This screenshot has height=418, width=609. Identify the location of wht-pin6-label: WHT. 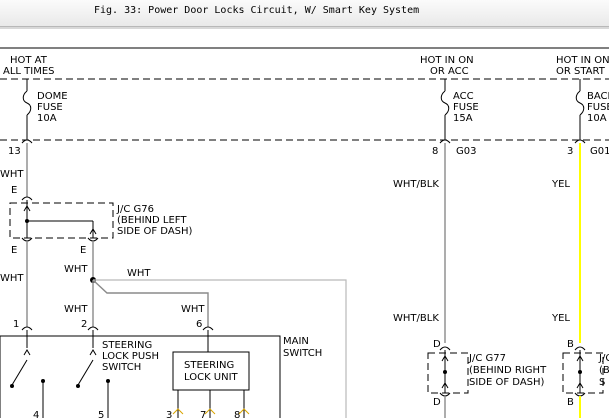
(193, 309).